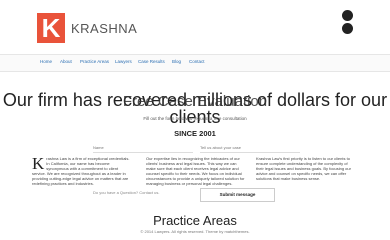 The image size is (390, 240). What do you see at coordinates (94, 61) in the screenshot?
I see `nav-item-practice-areas: Practice Areas` at bounding box center [94, 61].